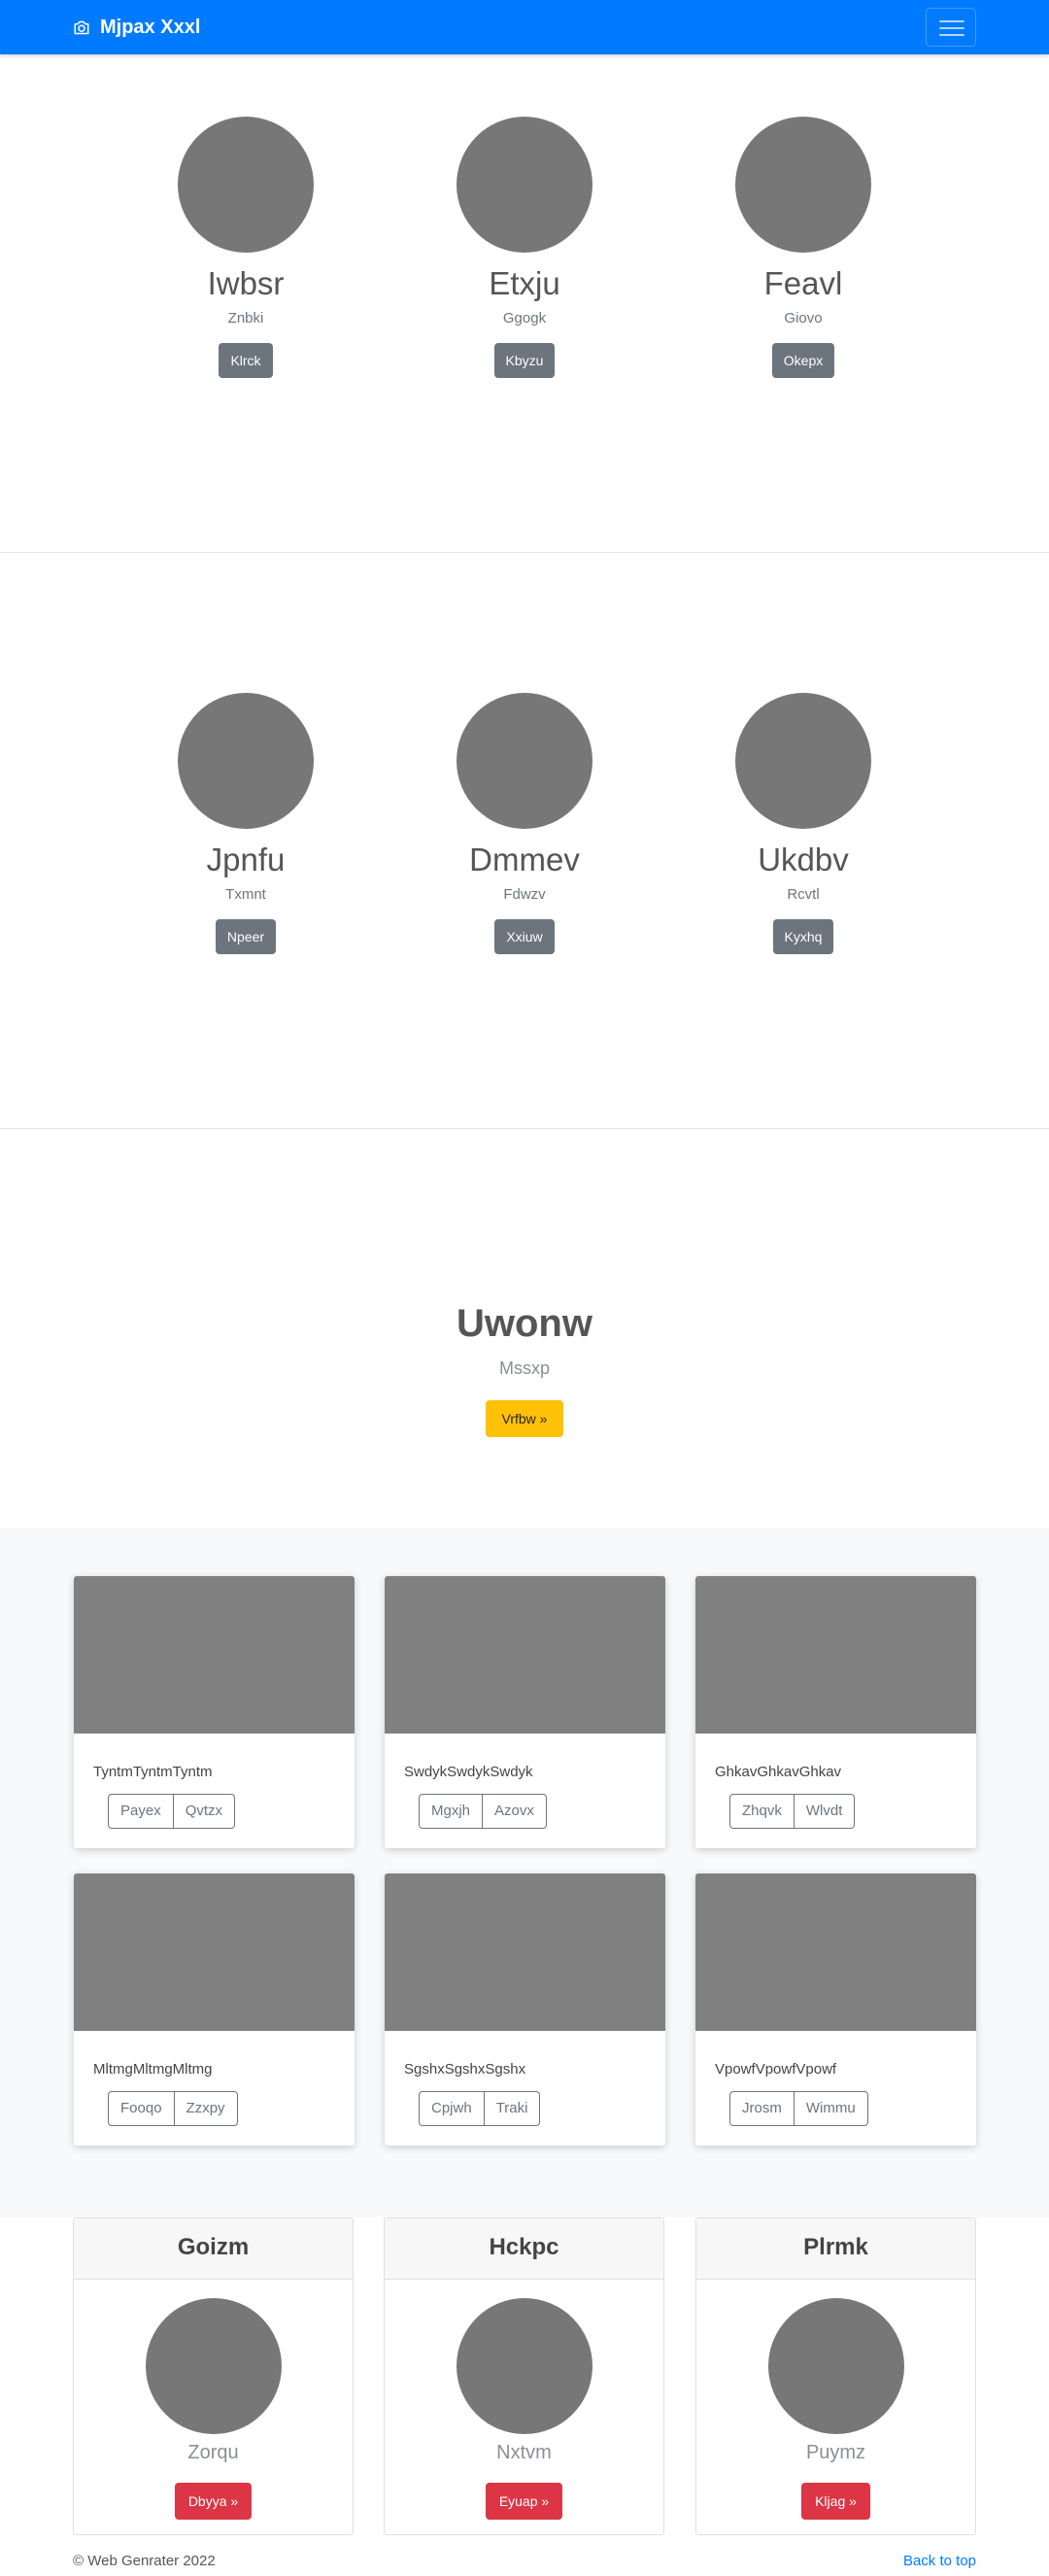 The width and height of the screenshot is (1049, 2576). I want to click on camera-icon, so click(81, 27).